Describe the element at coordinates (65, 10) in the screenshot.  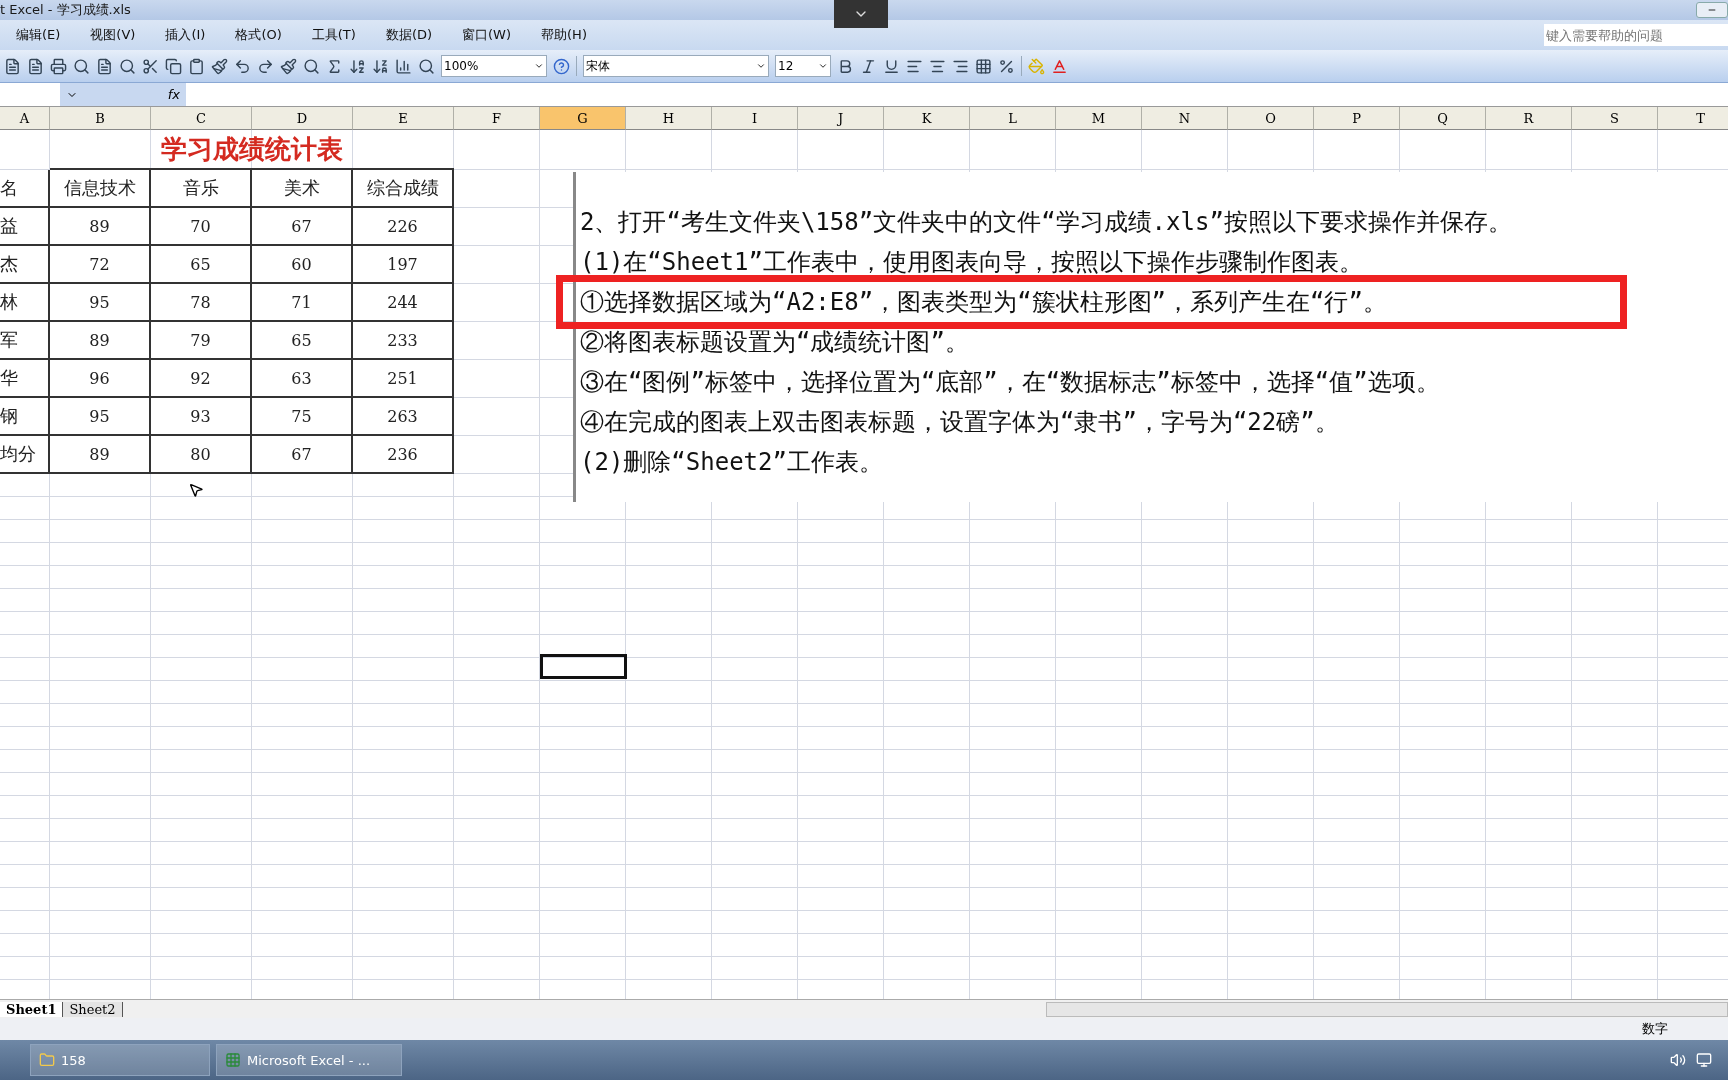
I see `window-title: t Excel - 学习成绩.xls` at that location.